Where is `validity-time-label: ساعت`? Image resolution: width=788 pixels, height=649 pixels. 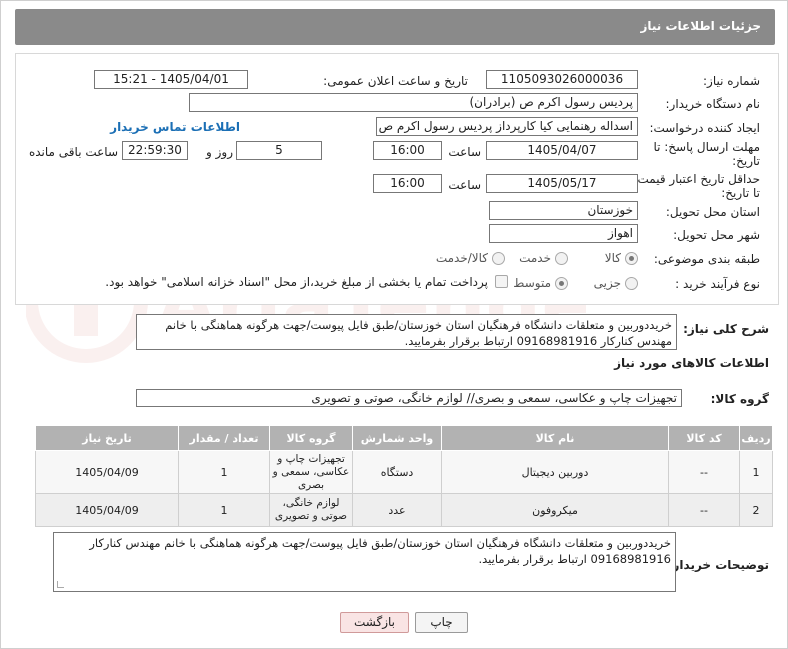 validity-time-label: ساعت is located at coordinates (464, 185).